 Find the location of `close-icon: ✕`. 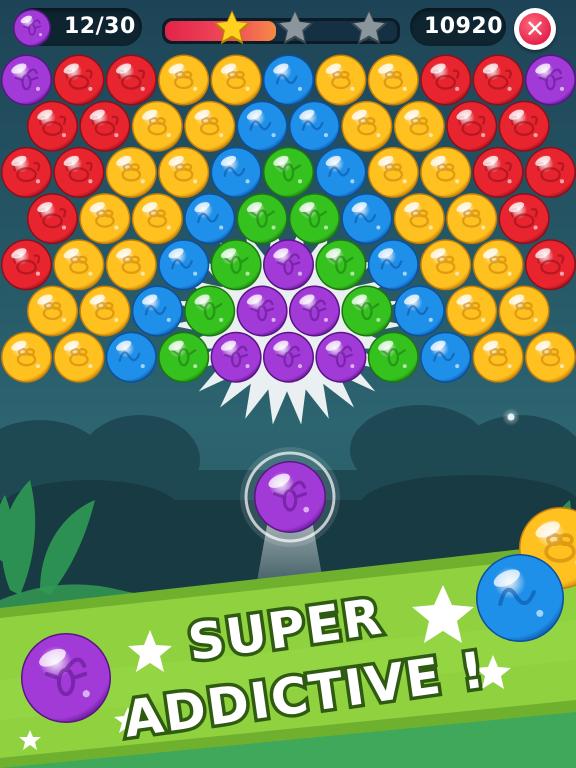

close-icon: ✕ is located at coordinates (535, 29).